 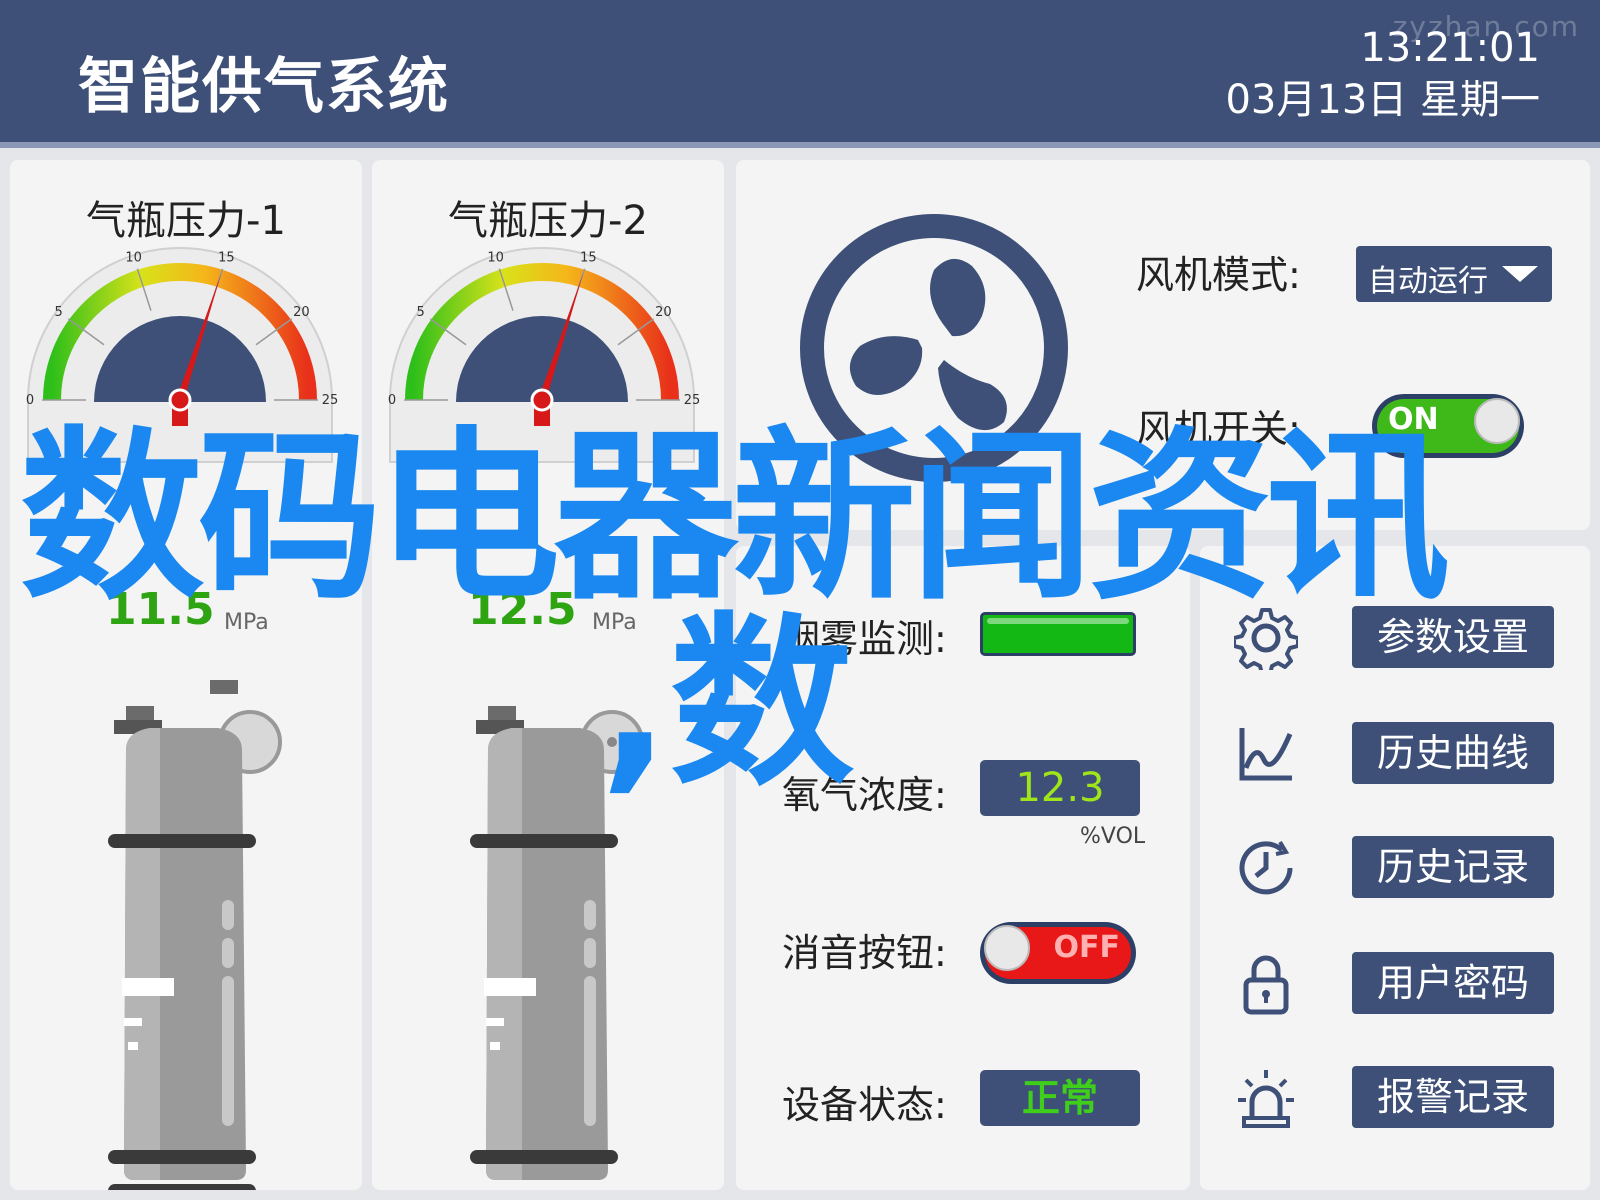 I want to click on alarm-records-button: 报警记录, so click(x=1453, y=1097).